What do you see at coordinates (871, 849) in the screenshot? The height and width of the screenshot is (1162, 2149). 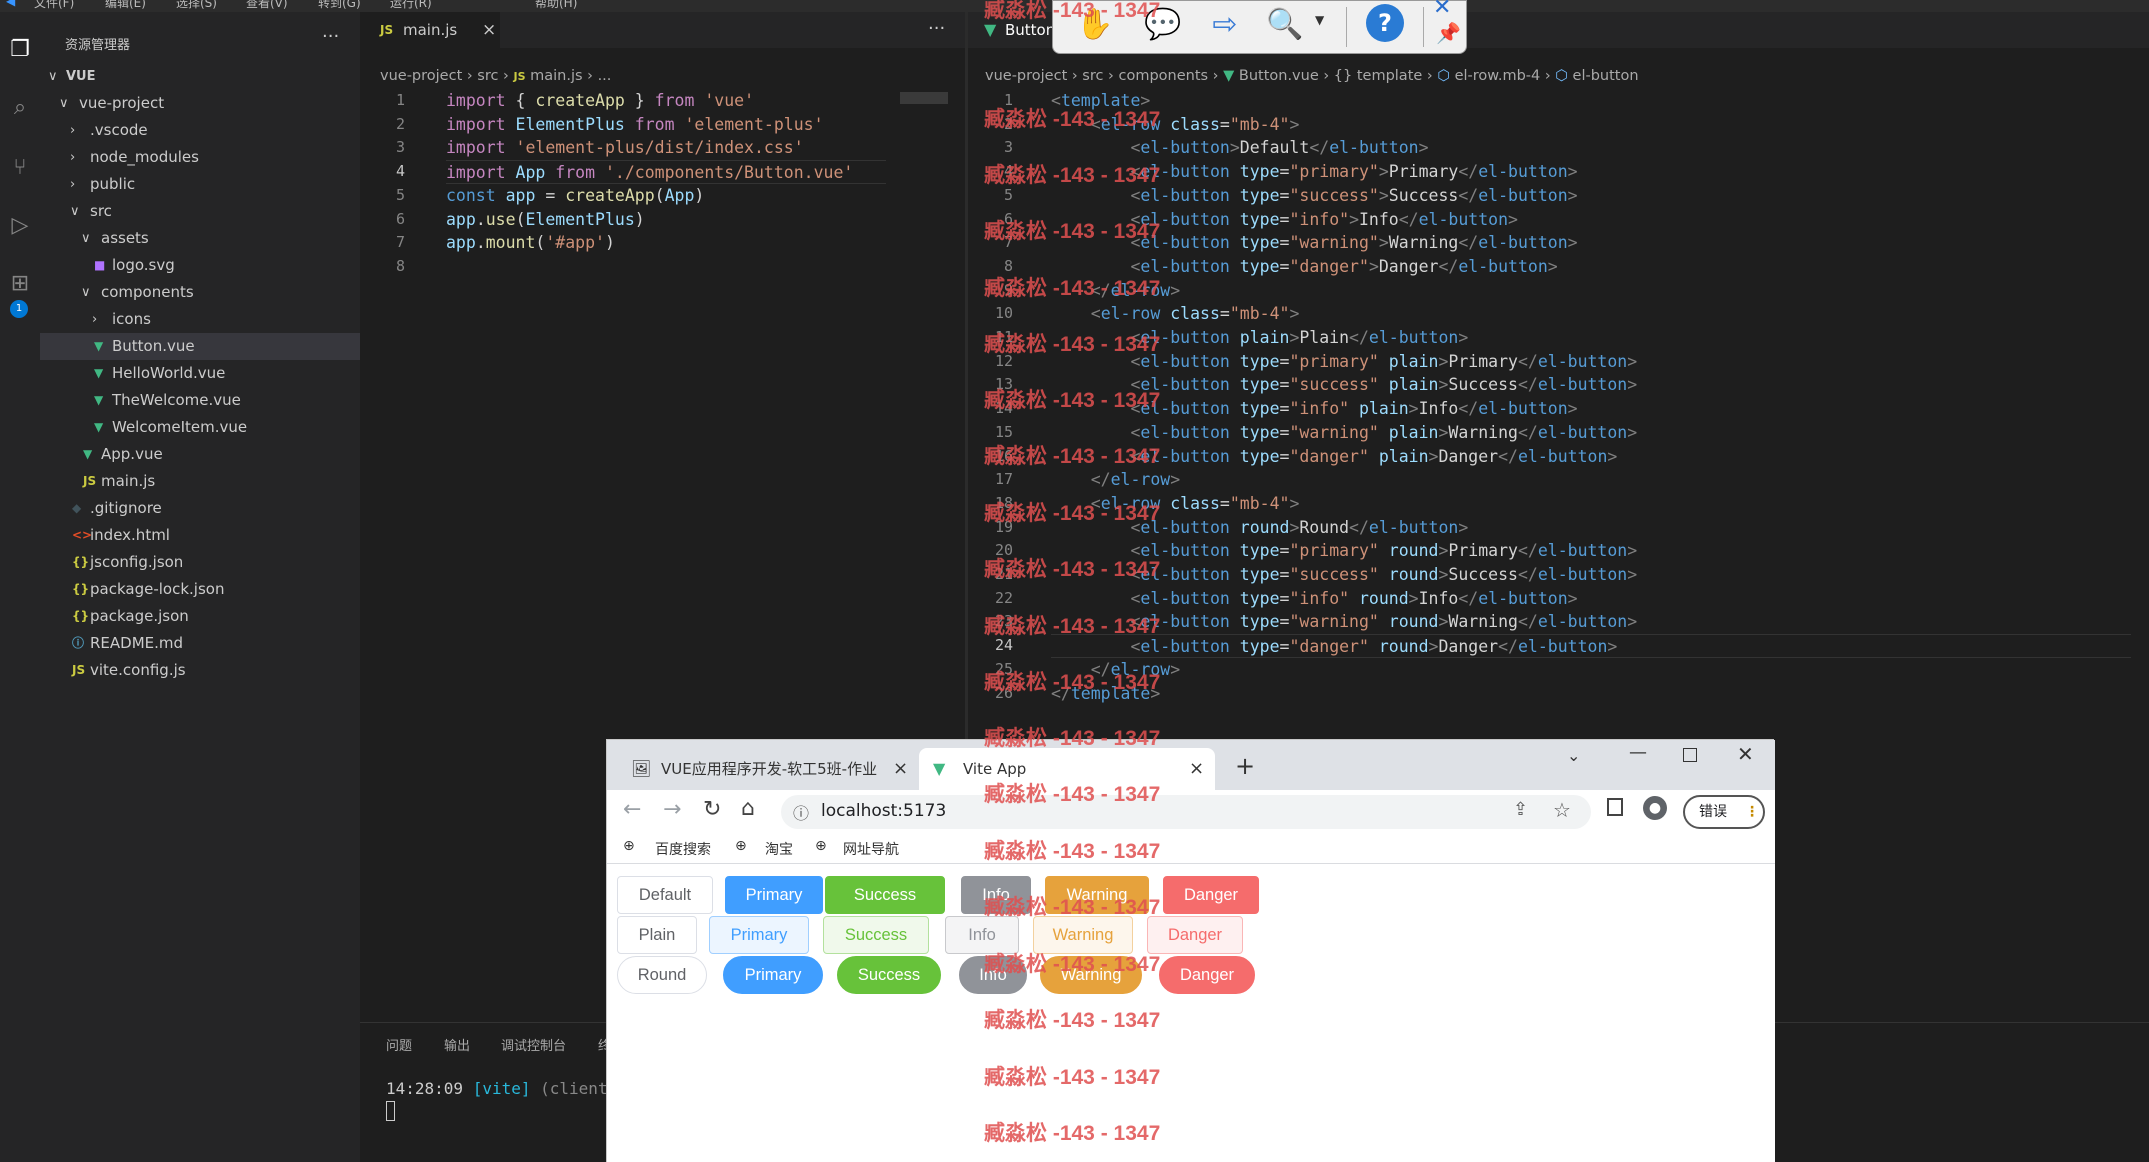 I see `bookmark-nav: 网址导航` at bounding box center [871, 849].